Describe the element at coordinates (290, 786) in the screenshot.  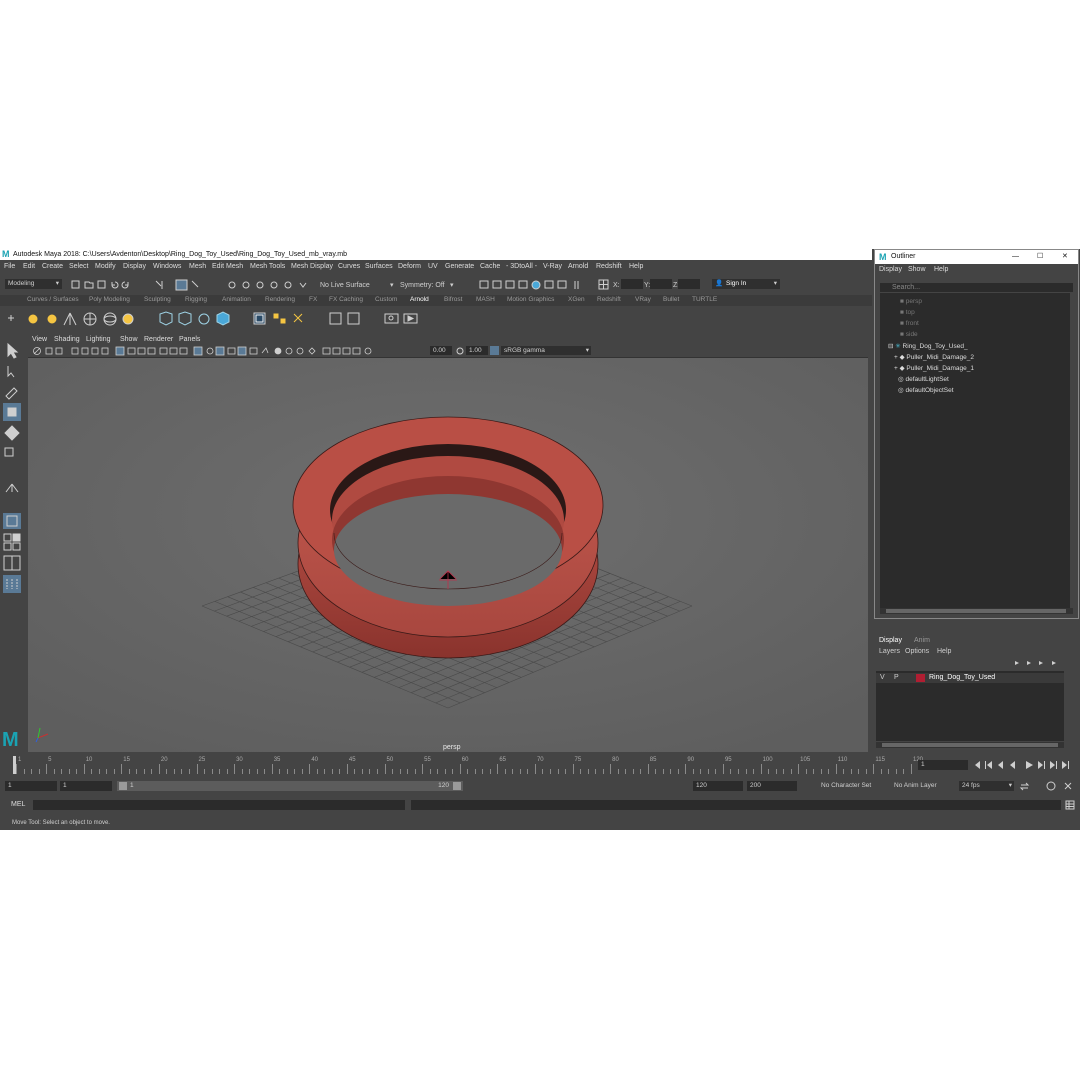
I see `range-bar: 1 120` at that location.